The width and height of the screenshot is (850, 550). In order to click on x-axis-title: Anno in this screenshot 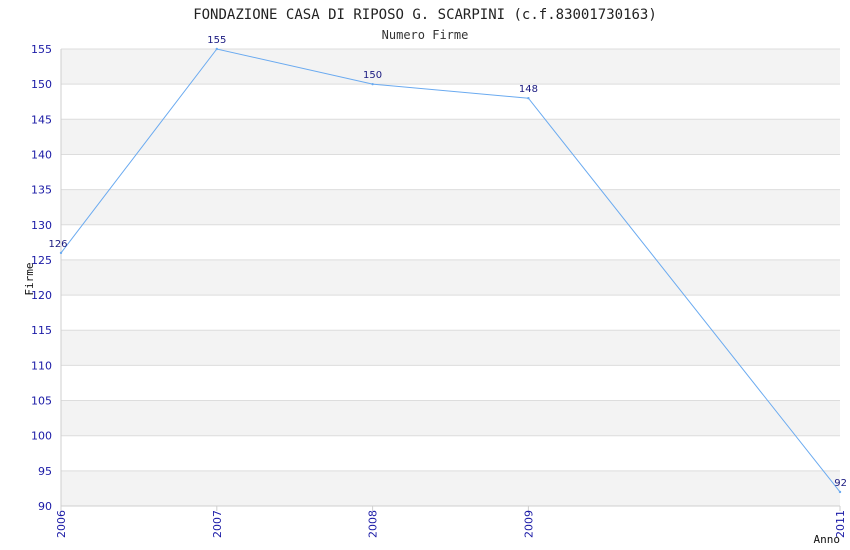, I will do `click(827, 539)`.